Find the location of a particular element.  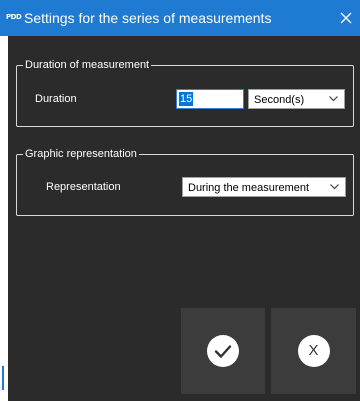

cancel-circle: X is located at coordinates (313, 351).